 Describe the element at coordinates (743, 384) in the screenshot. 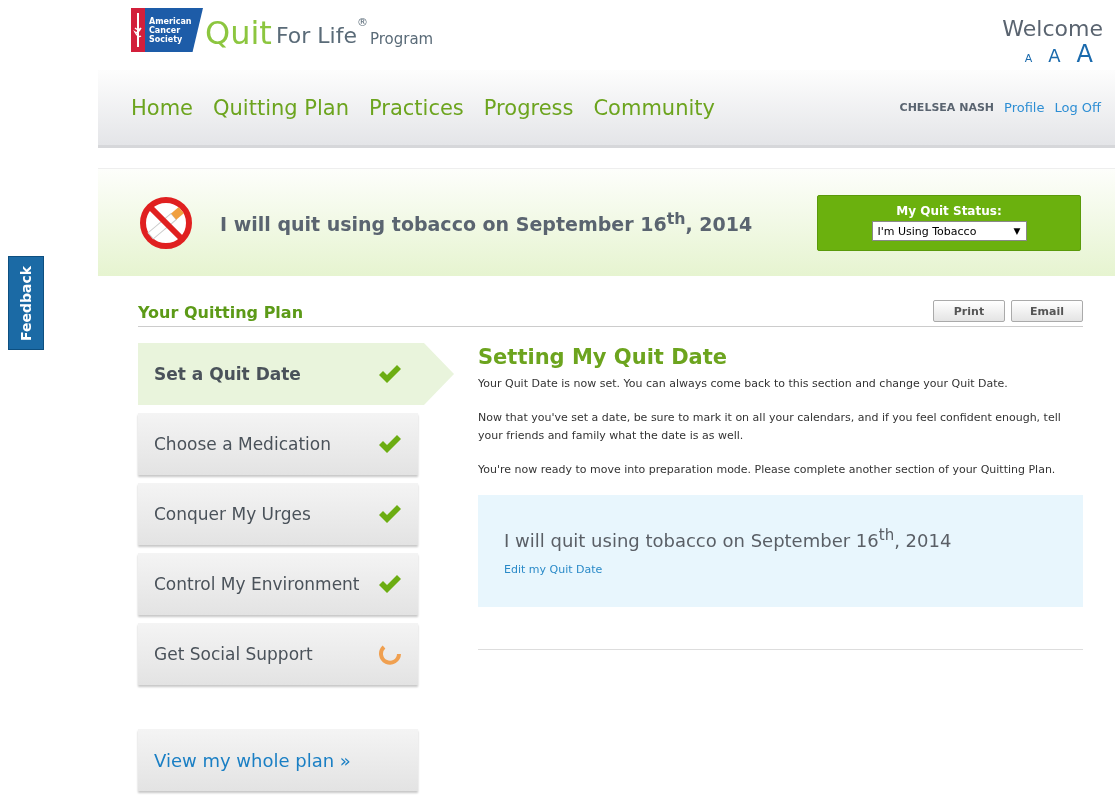

I see `paragraph: Your Quit Date is now set. You can always come back to this section and change your Quit Date.` at that location.